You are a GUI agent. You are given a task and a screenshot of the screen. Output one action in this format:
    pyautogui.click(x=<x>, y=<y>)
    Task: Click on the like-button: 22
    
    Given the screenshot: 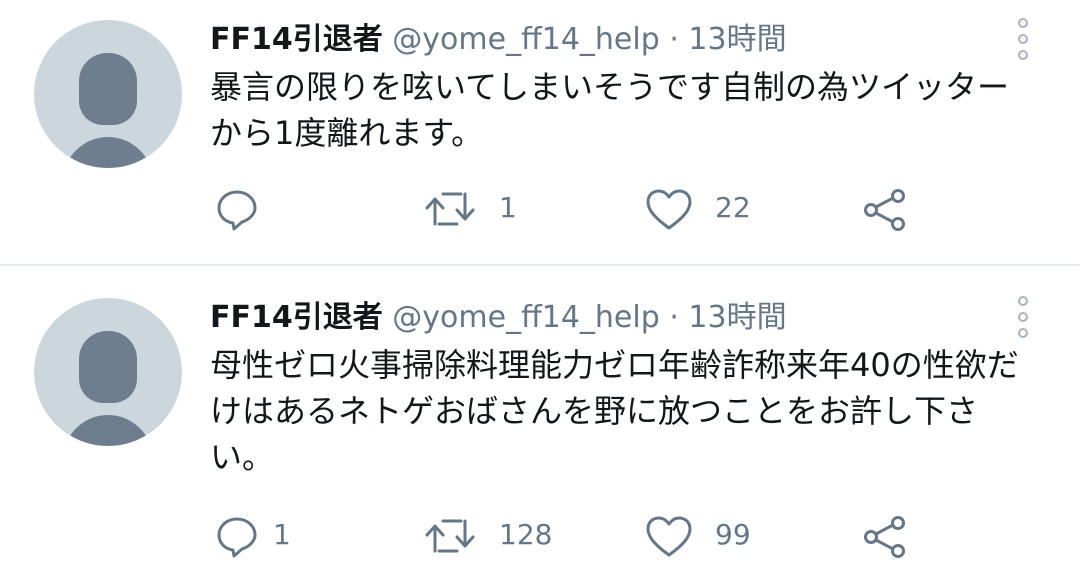 What is the action you would take?
    pyautogui.click(x=710, y=210)
    